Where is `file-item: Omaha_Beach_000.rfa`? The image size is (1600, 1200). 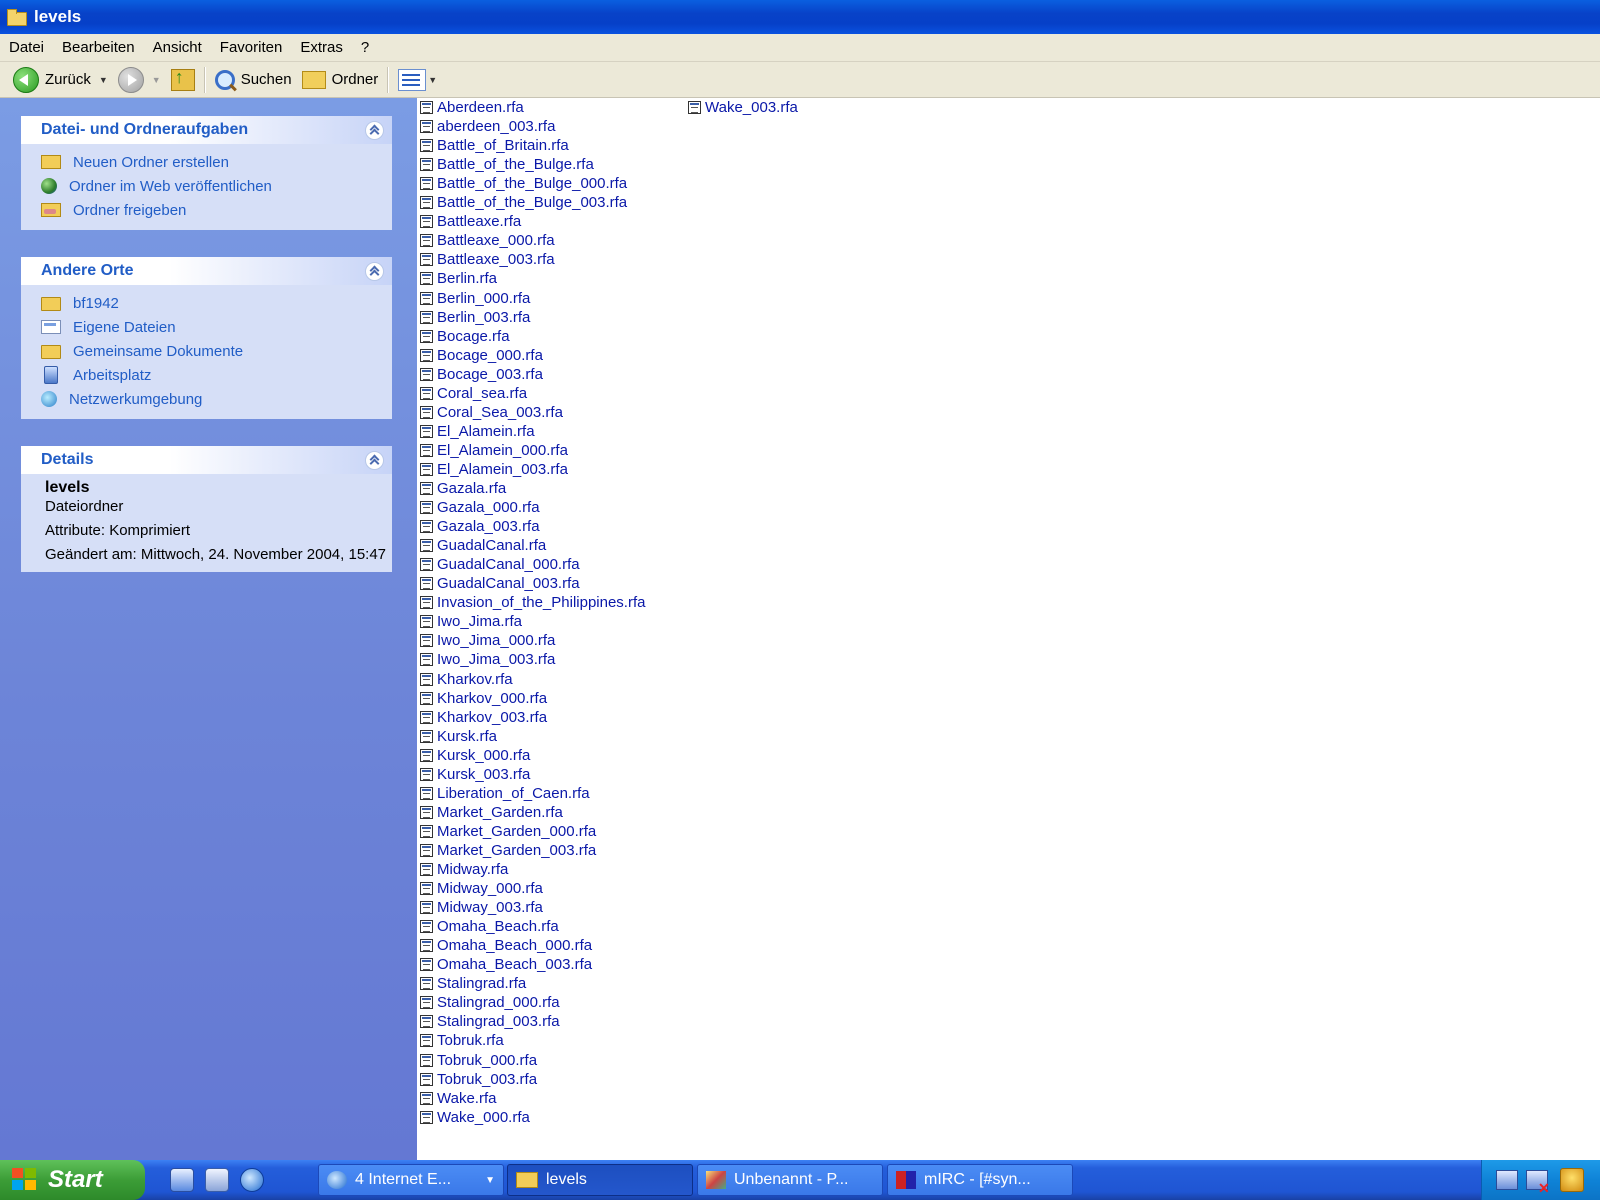
file-item: Omaha_Beach_000.rfa is located at coordinates (506, 945).